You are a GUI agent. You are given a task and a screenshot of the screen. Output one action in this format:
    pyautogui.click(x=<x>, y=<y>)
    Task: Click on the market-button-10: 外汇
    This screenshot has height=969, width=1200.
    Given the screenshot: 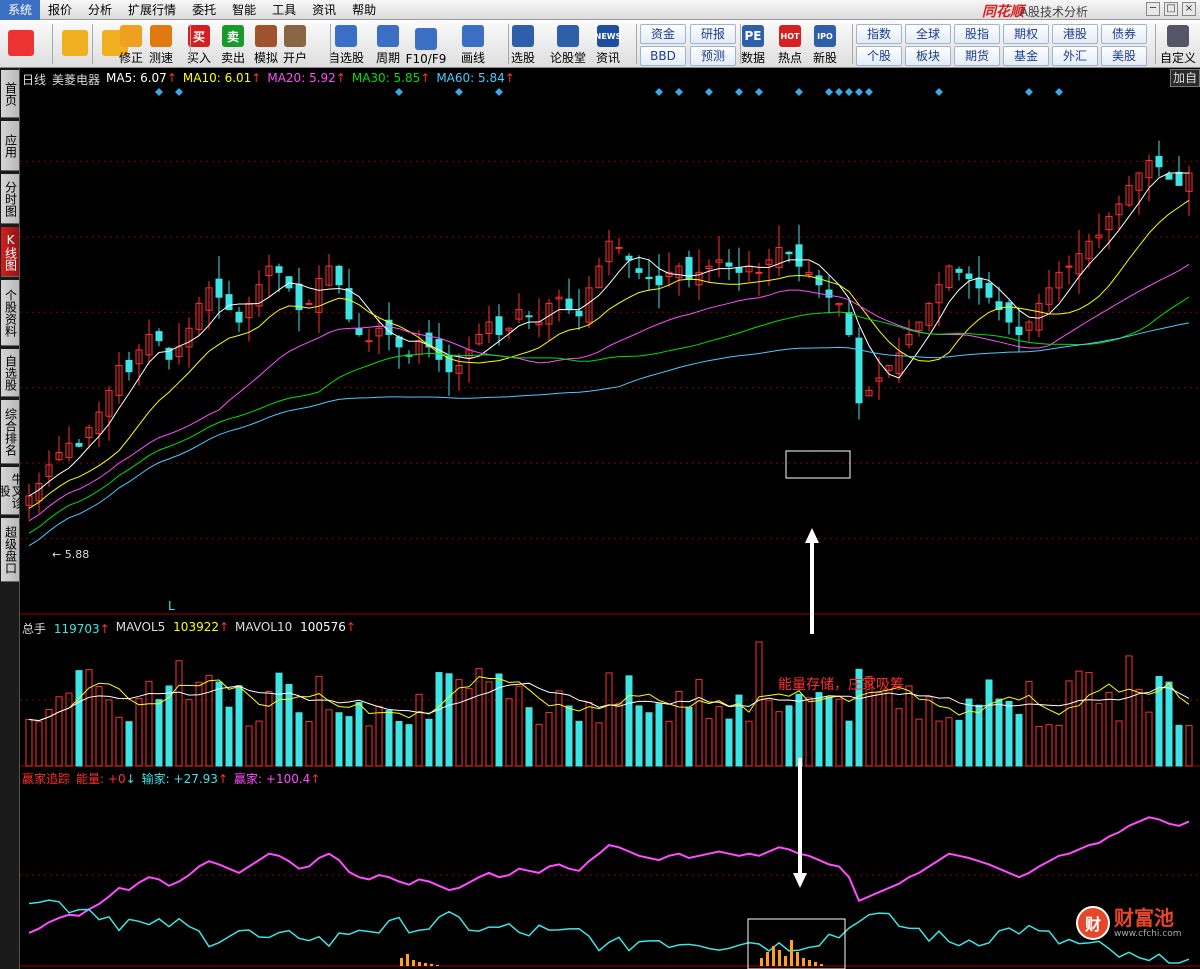 What is the action you would take?
    pyautogui.click(x=1075, y=56)
    